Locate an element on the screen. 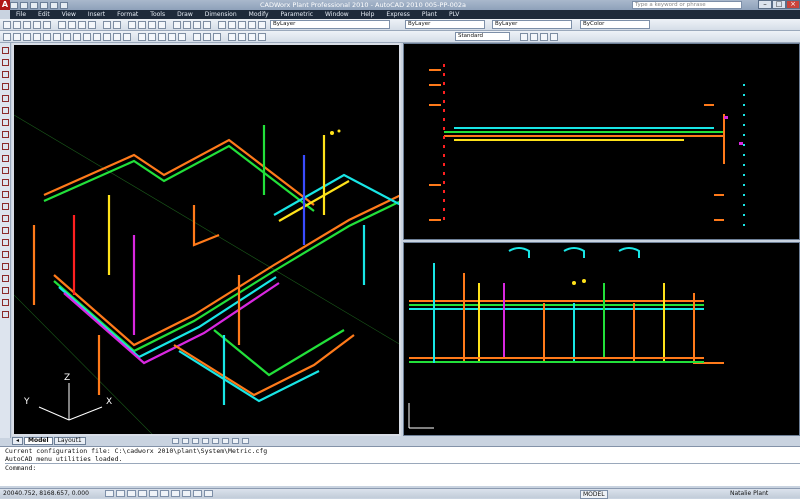  line-icon is located at coordinates (7, 37).